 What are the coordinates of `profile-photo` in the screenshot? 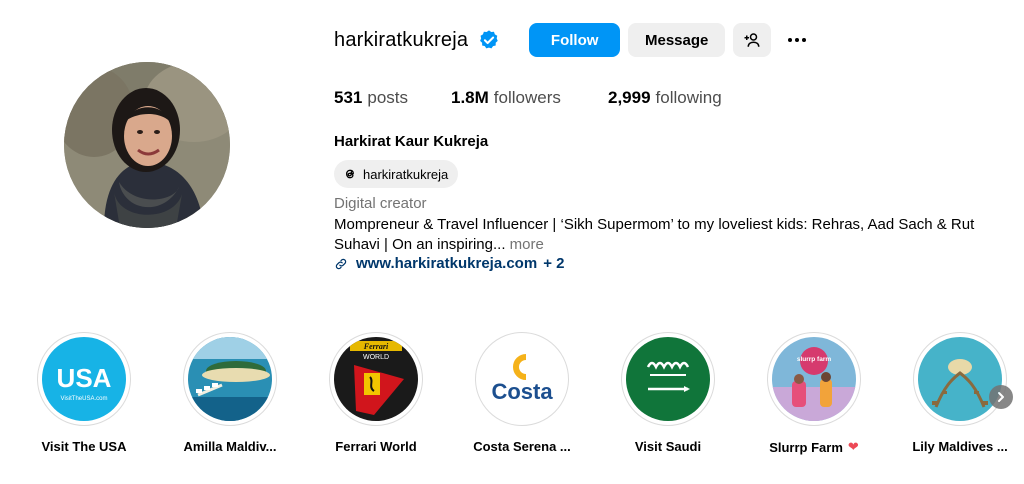 It's located at (147, 145).